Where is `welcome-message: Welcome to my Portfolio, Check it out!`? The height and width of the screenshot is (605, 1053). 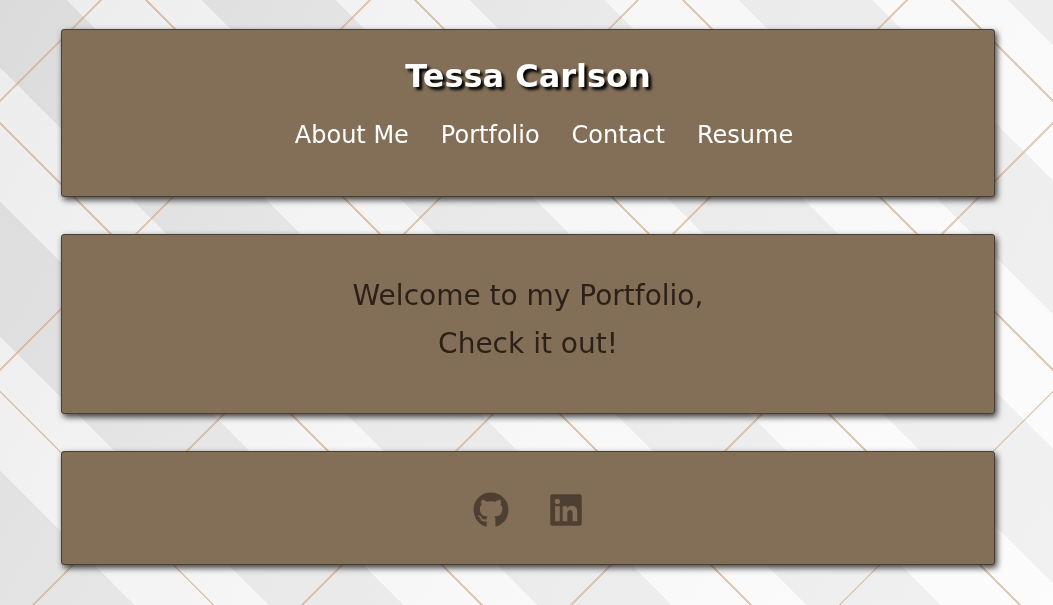 welcome-message: Welcome to my Portfolio, Check it out! is located at coordinates (528, 320).